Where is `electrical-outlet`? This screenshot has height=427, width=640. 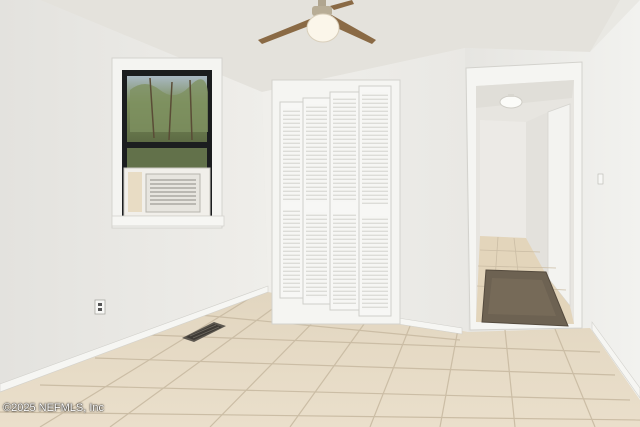
electrical-outlet is located at coordinates (100, 307).